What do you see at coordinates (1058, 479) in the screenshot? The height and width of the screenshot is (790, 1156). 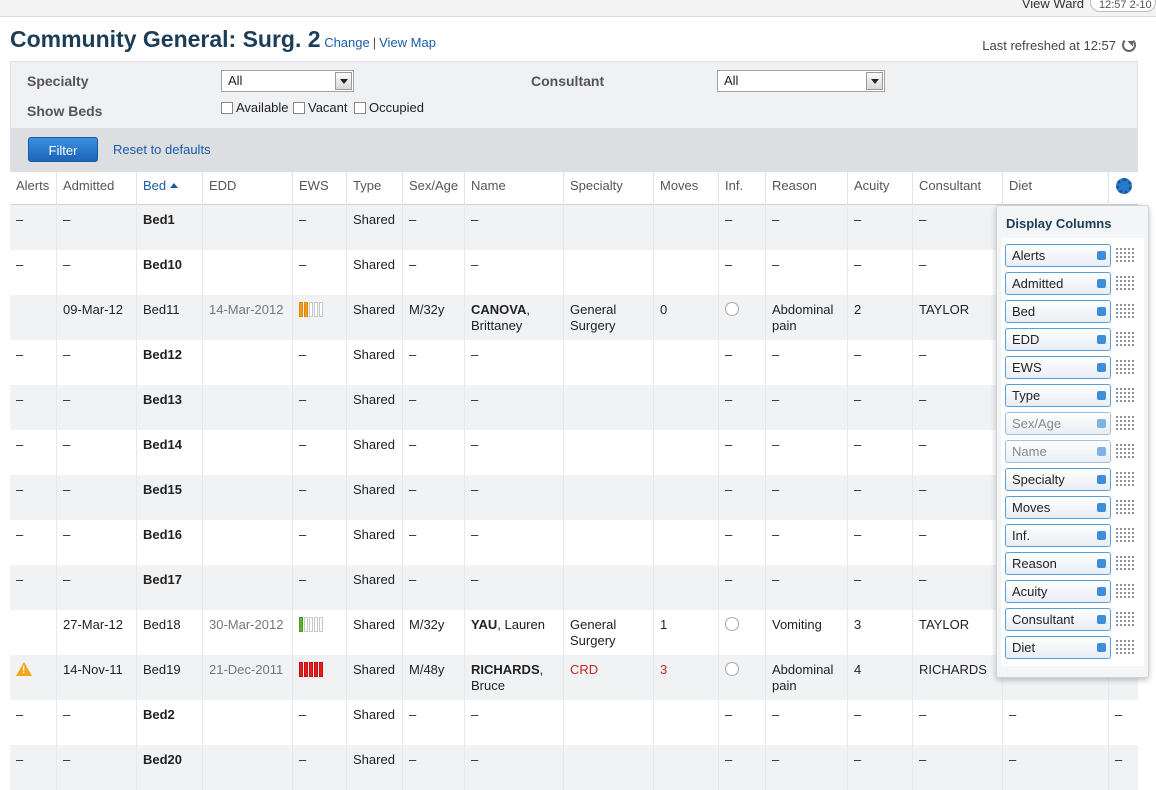 I see `display-column-toggle-specialty: Specialty` at bounding box center [1058, 479].